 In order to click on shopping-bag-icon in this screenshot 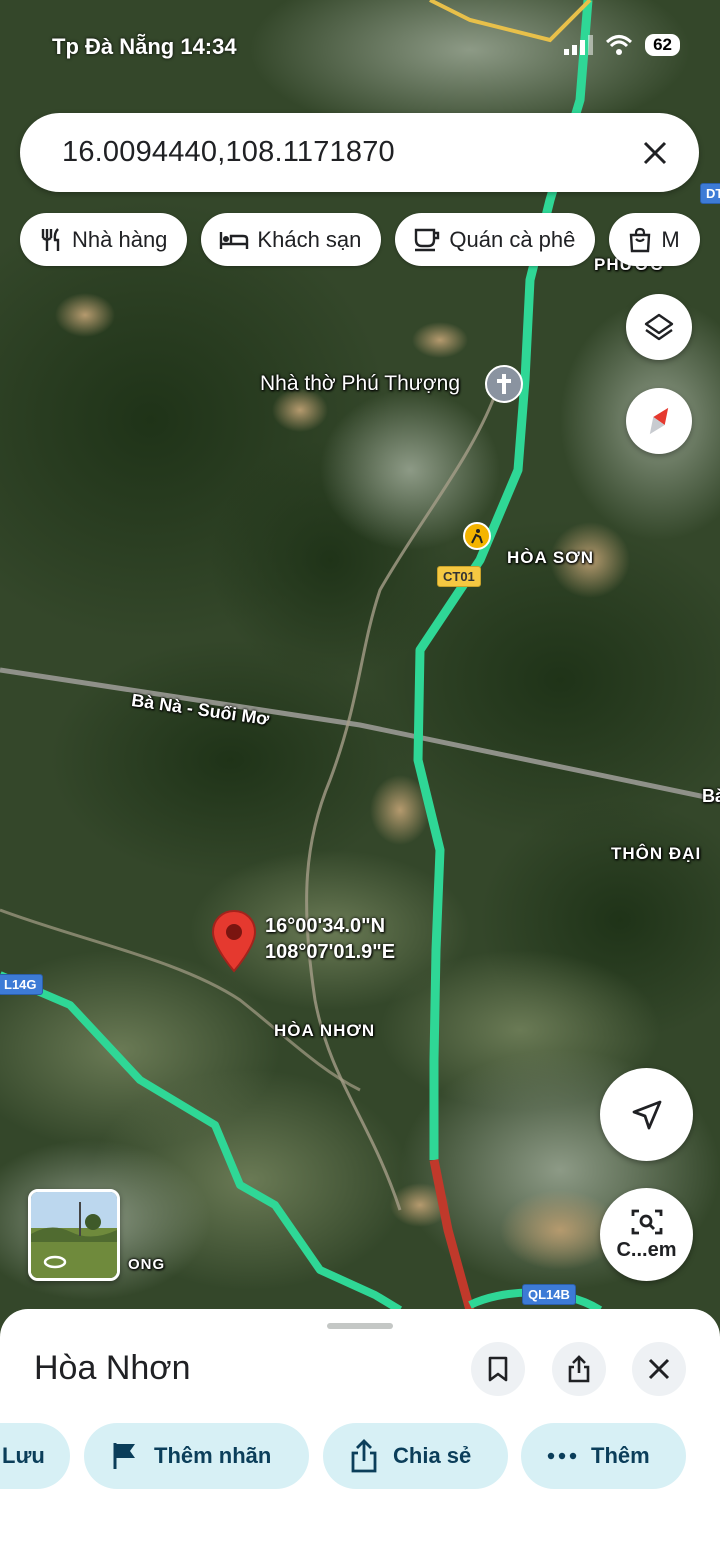, I will do `click(640, 239)`.